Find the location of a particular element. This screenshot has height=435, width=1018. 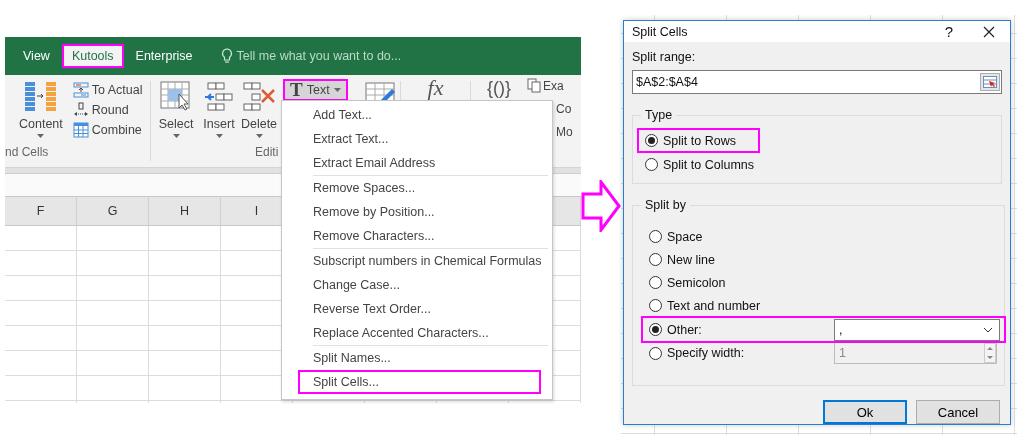

option-label: Space is located at coordinates (685, 236).